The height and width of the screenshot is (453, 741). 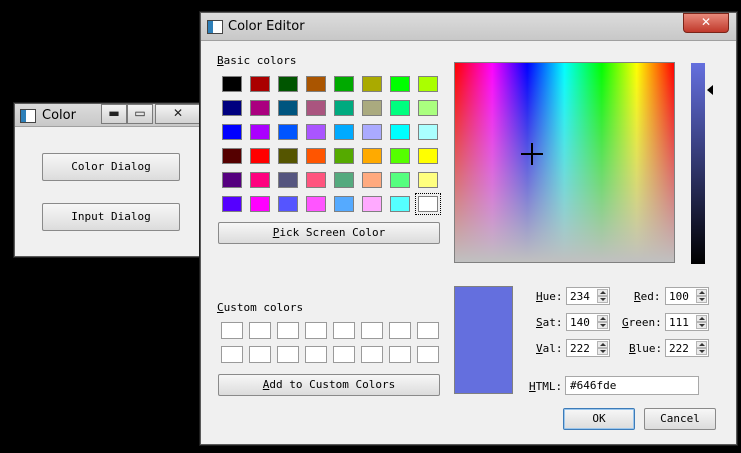 I want to click on sat-spinbox: 140, so click(x=588, y=322).